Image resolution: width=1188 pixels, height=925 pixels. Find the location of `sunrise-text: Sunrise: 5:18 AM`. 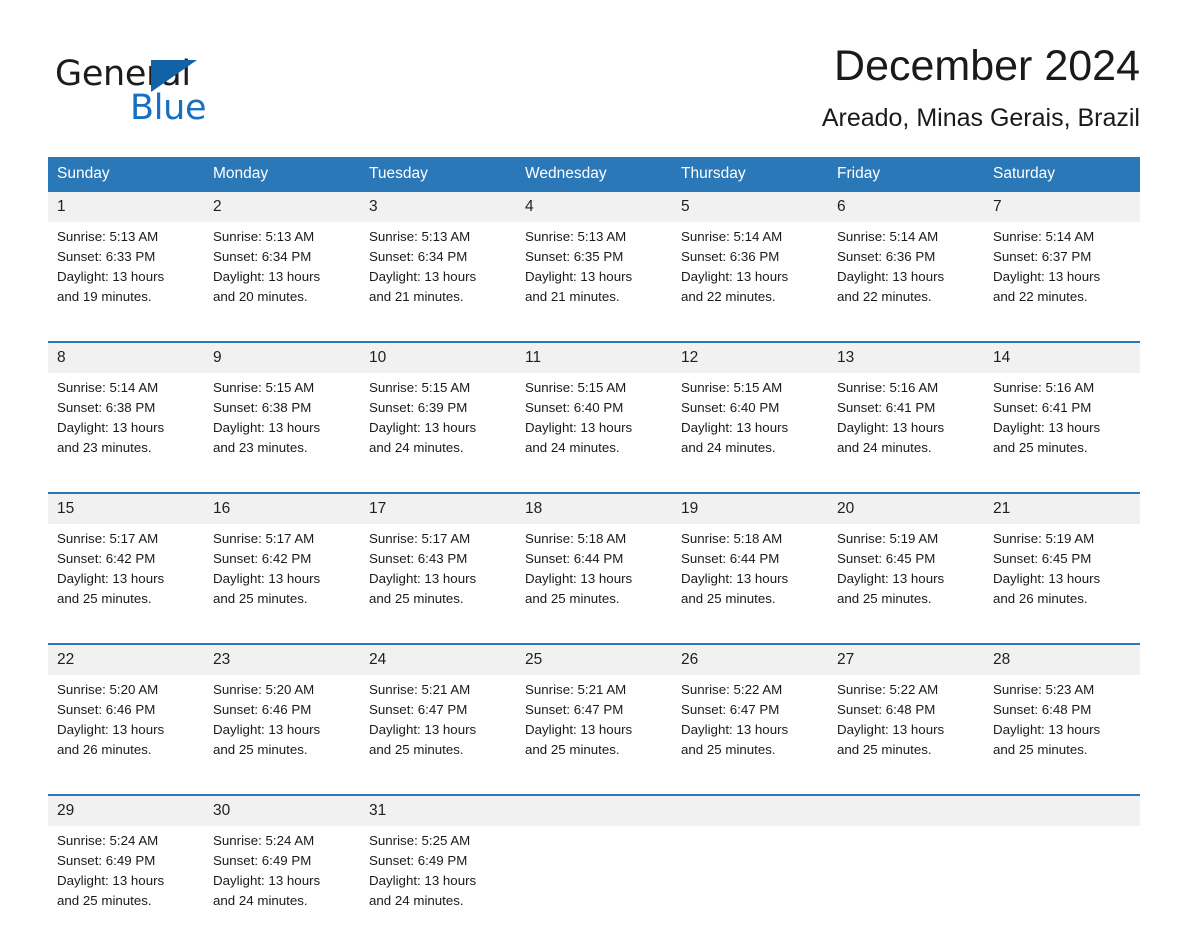

sunrise-text: Sunrise: 5:18 AM is located at coordinates (576, 538).